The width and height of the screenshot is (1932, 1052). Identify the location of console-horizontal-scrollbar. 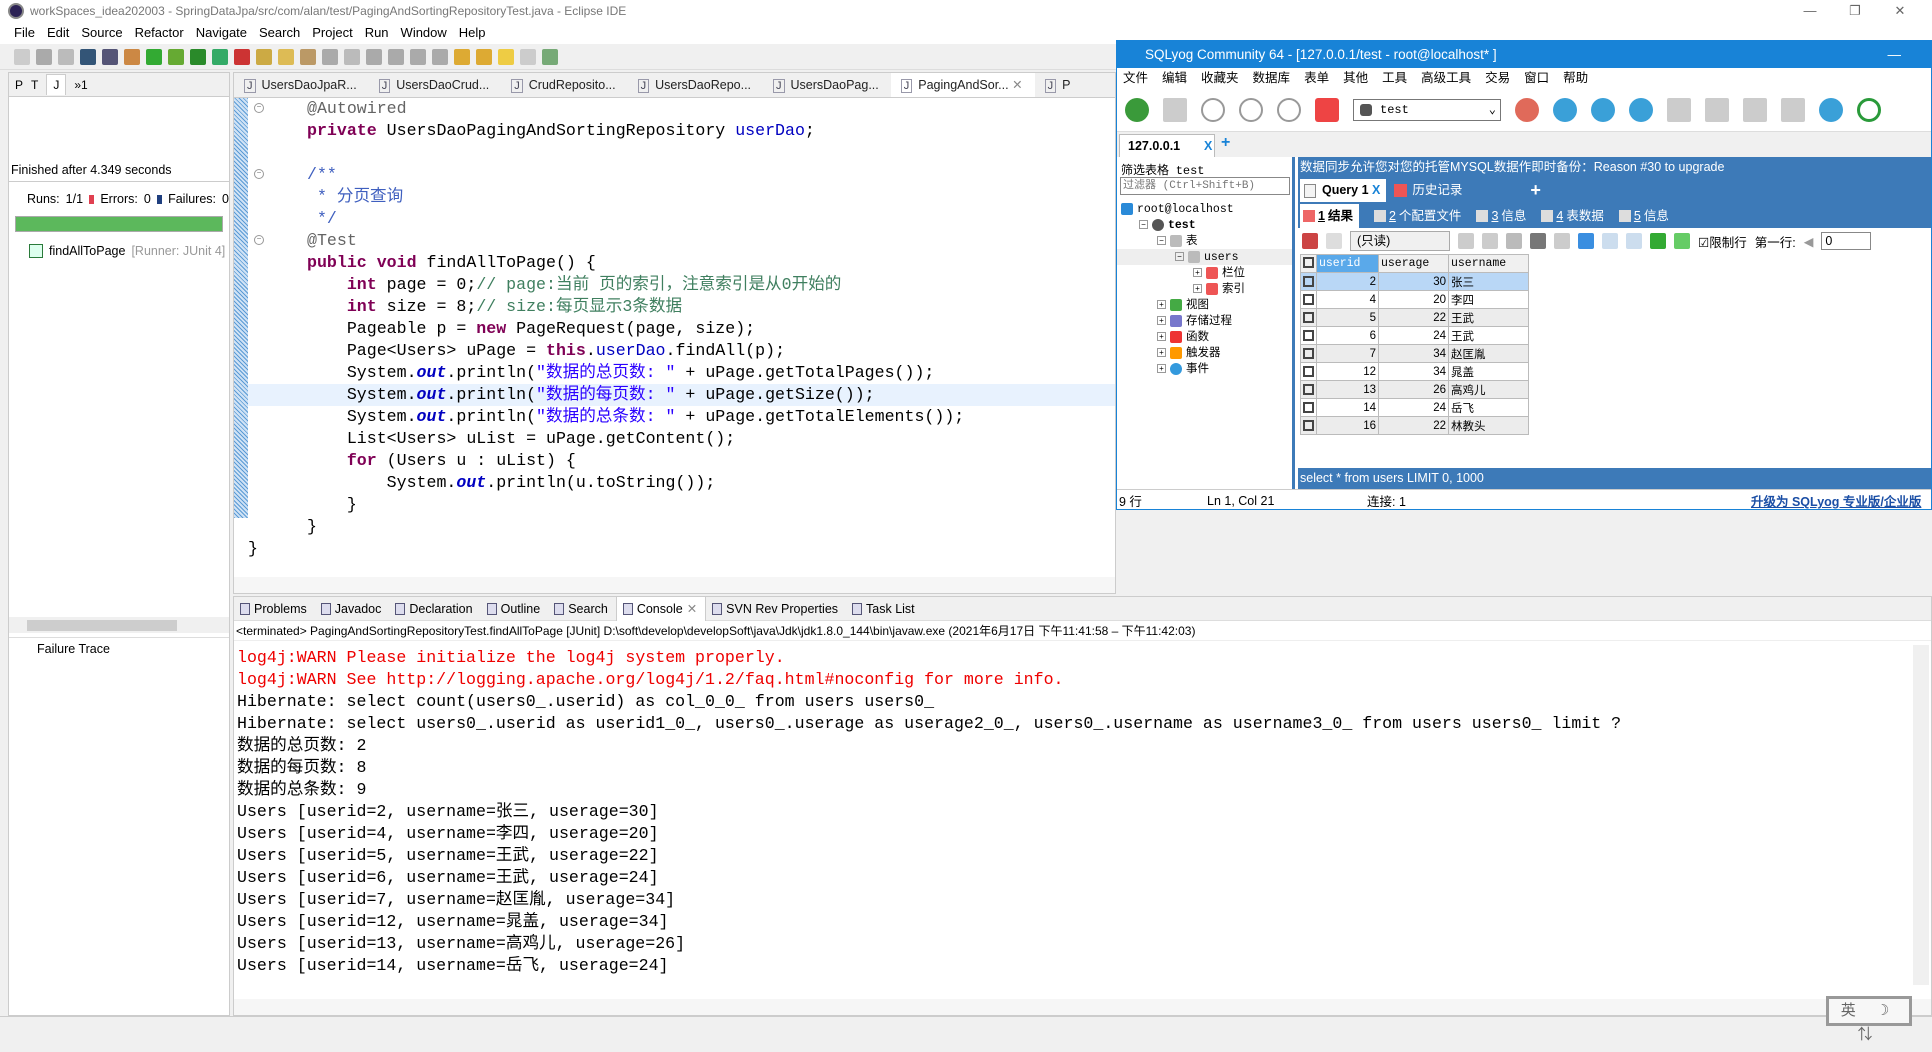
(1082, 1007).